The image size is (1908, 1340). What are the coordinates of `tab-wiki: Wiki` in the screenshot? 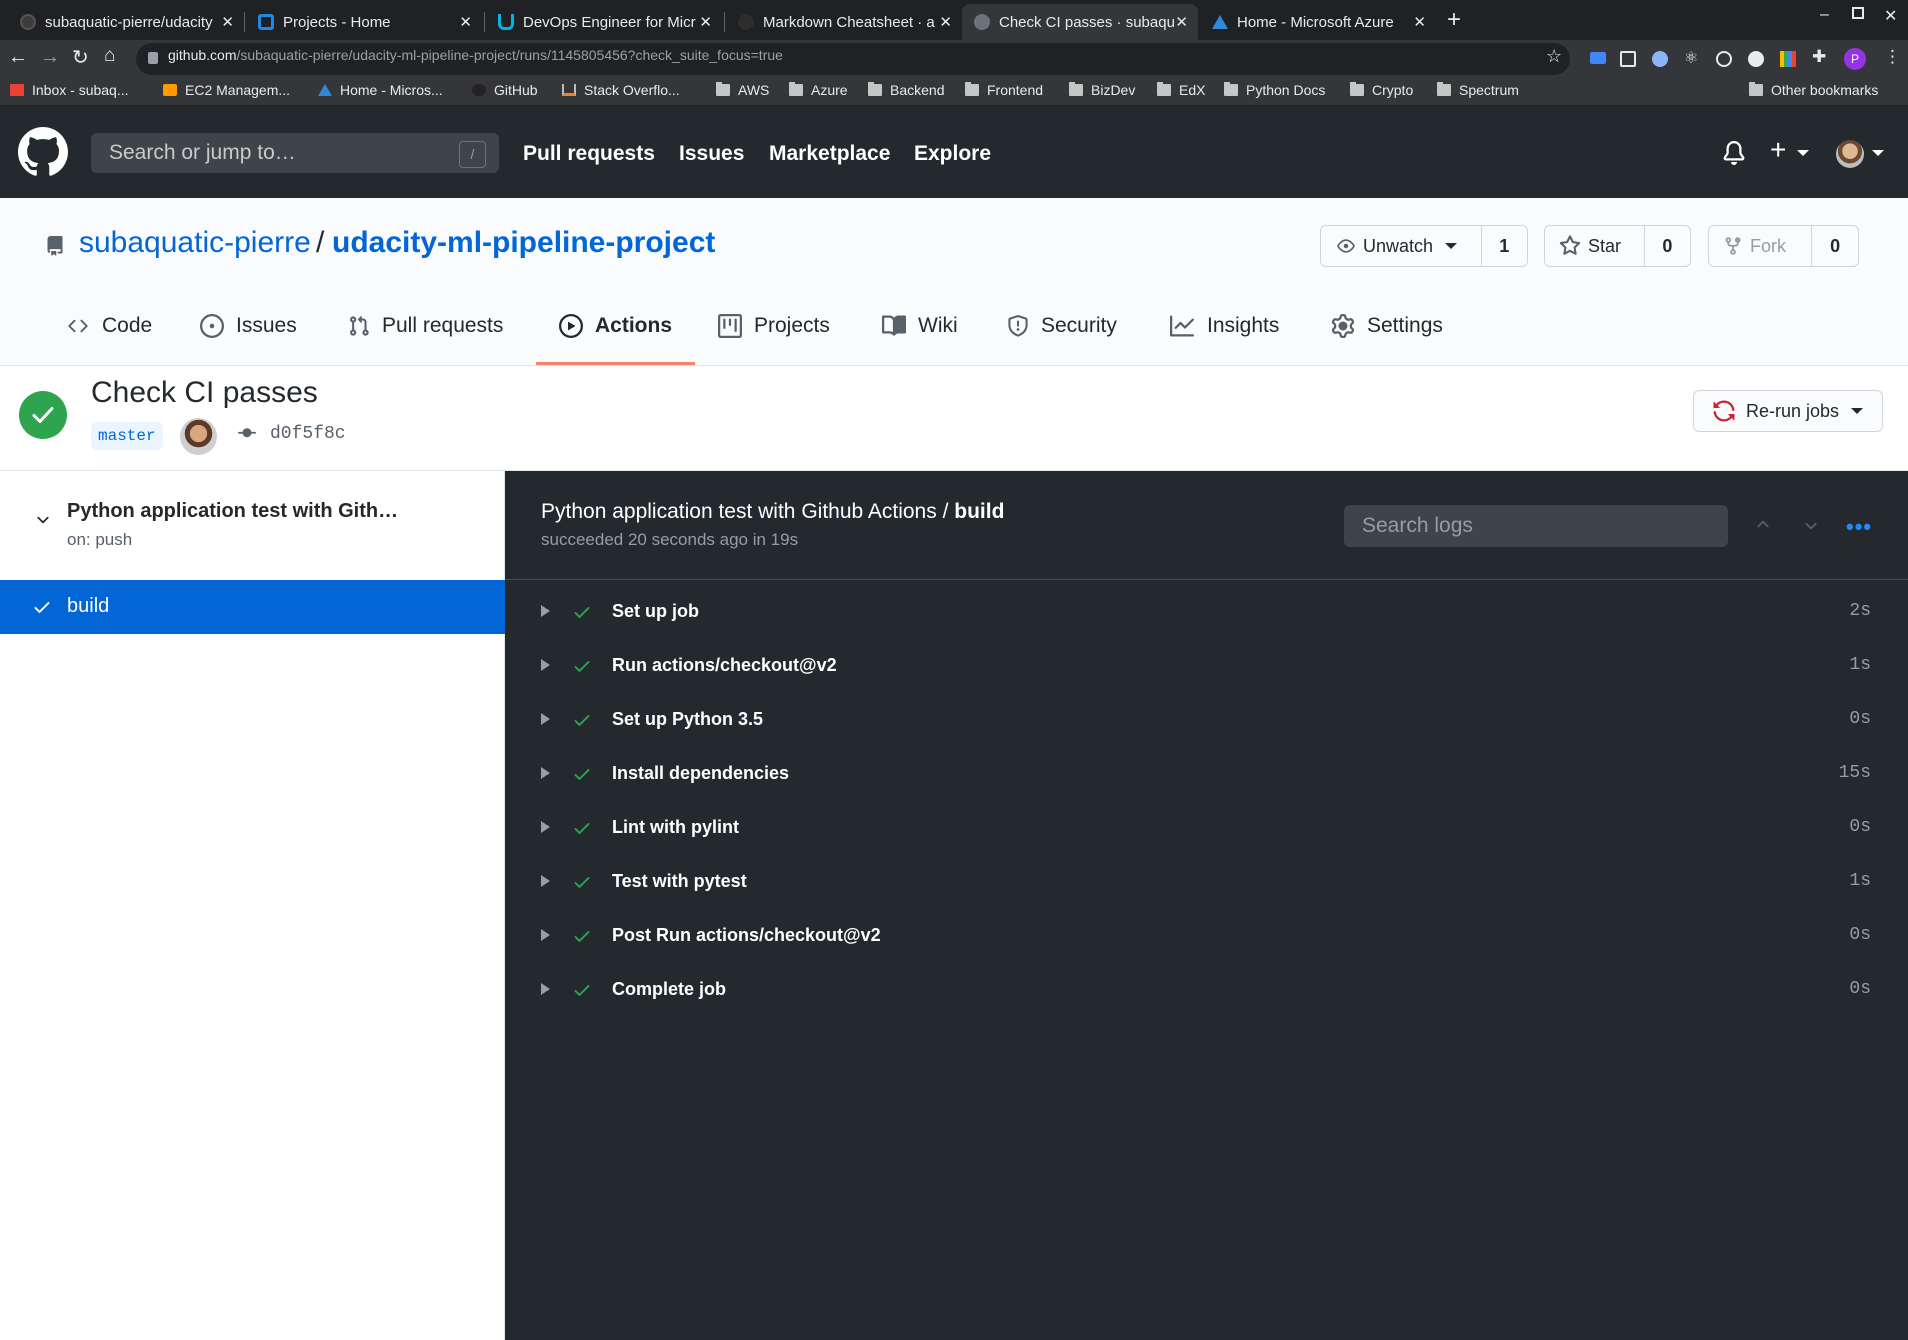 It's located at (920, 326).